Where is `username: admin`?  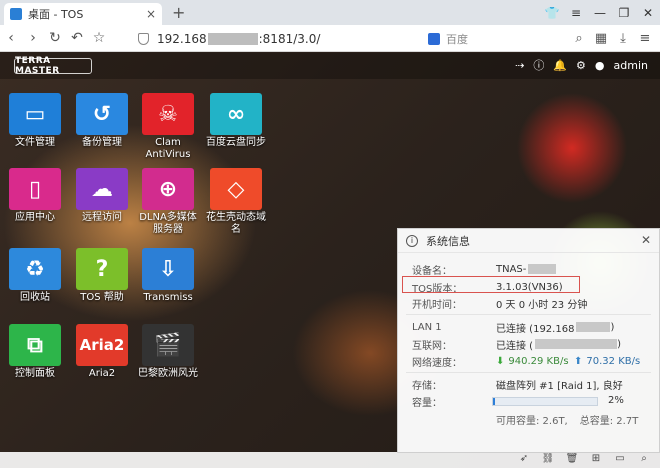
username: admin is located at coordinates (631, 65).